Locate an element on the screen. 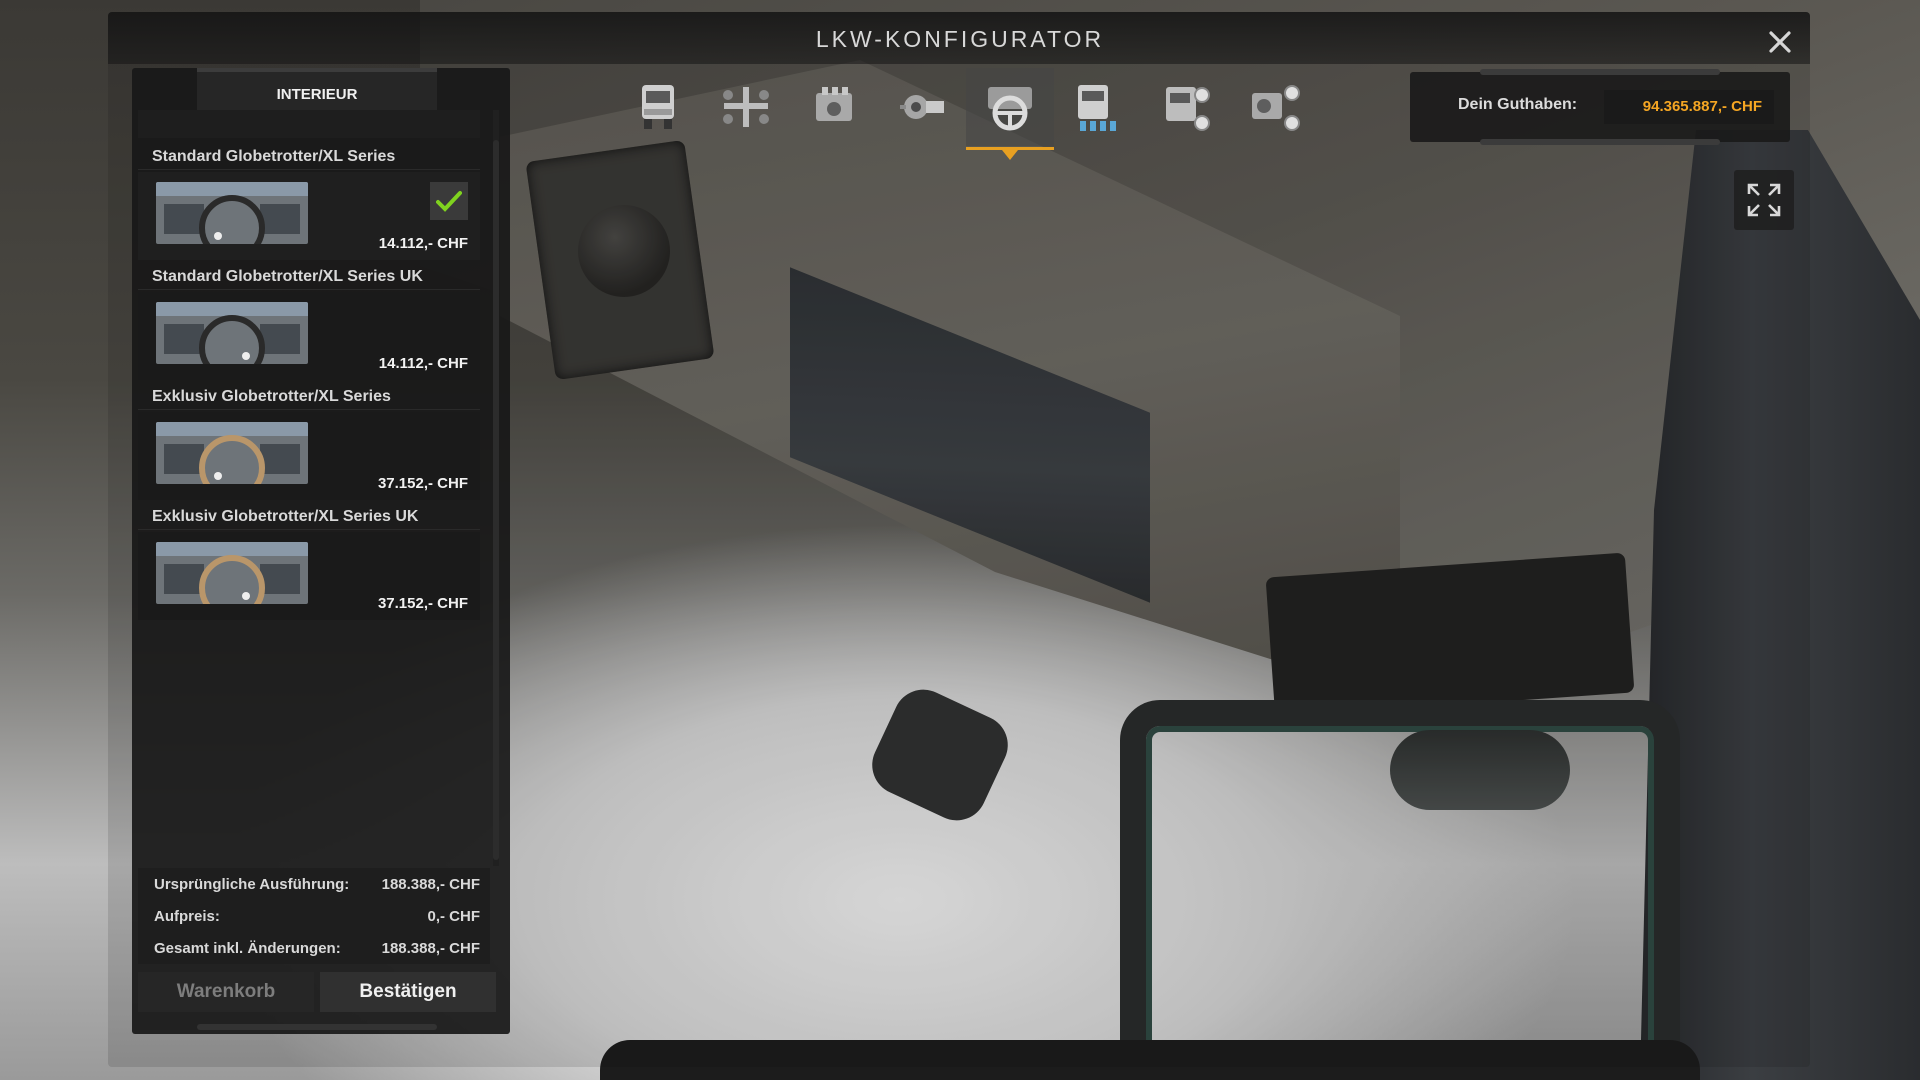  scrollbar-thumb is located at coordinates (496, 500).